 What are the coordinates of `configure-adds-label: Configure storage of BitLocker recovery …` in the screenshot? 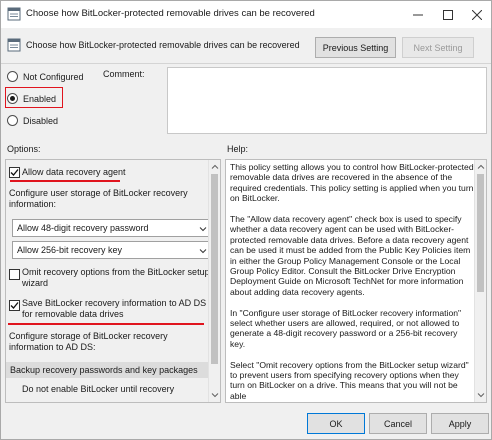 It's located at (88, 341).